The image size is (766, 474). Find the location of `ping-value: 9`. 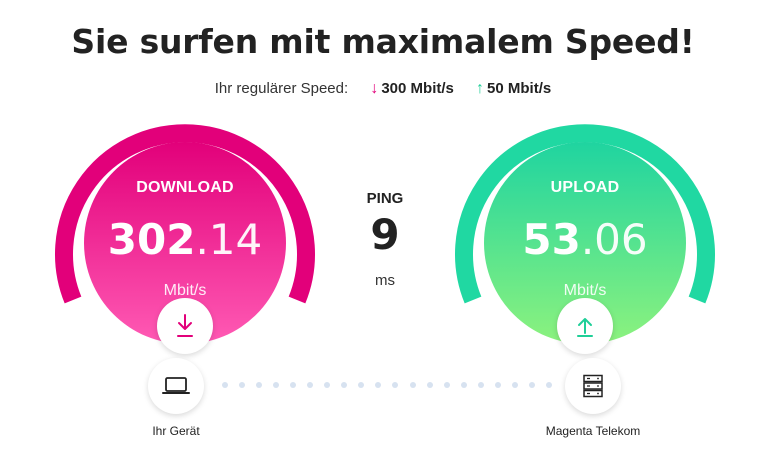

ping-value: 9 is located at coordinates (385, 234).